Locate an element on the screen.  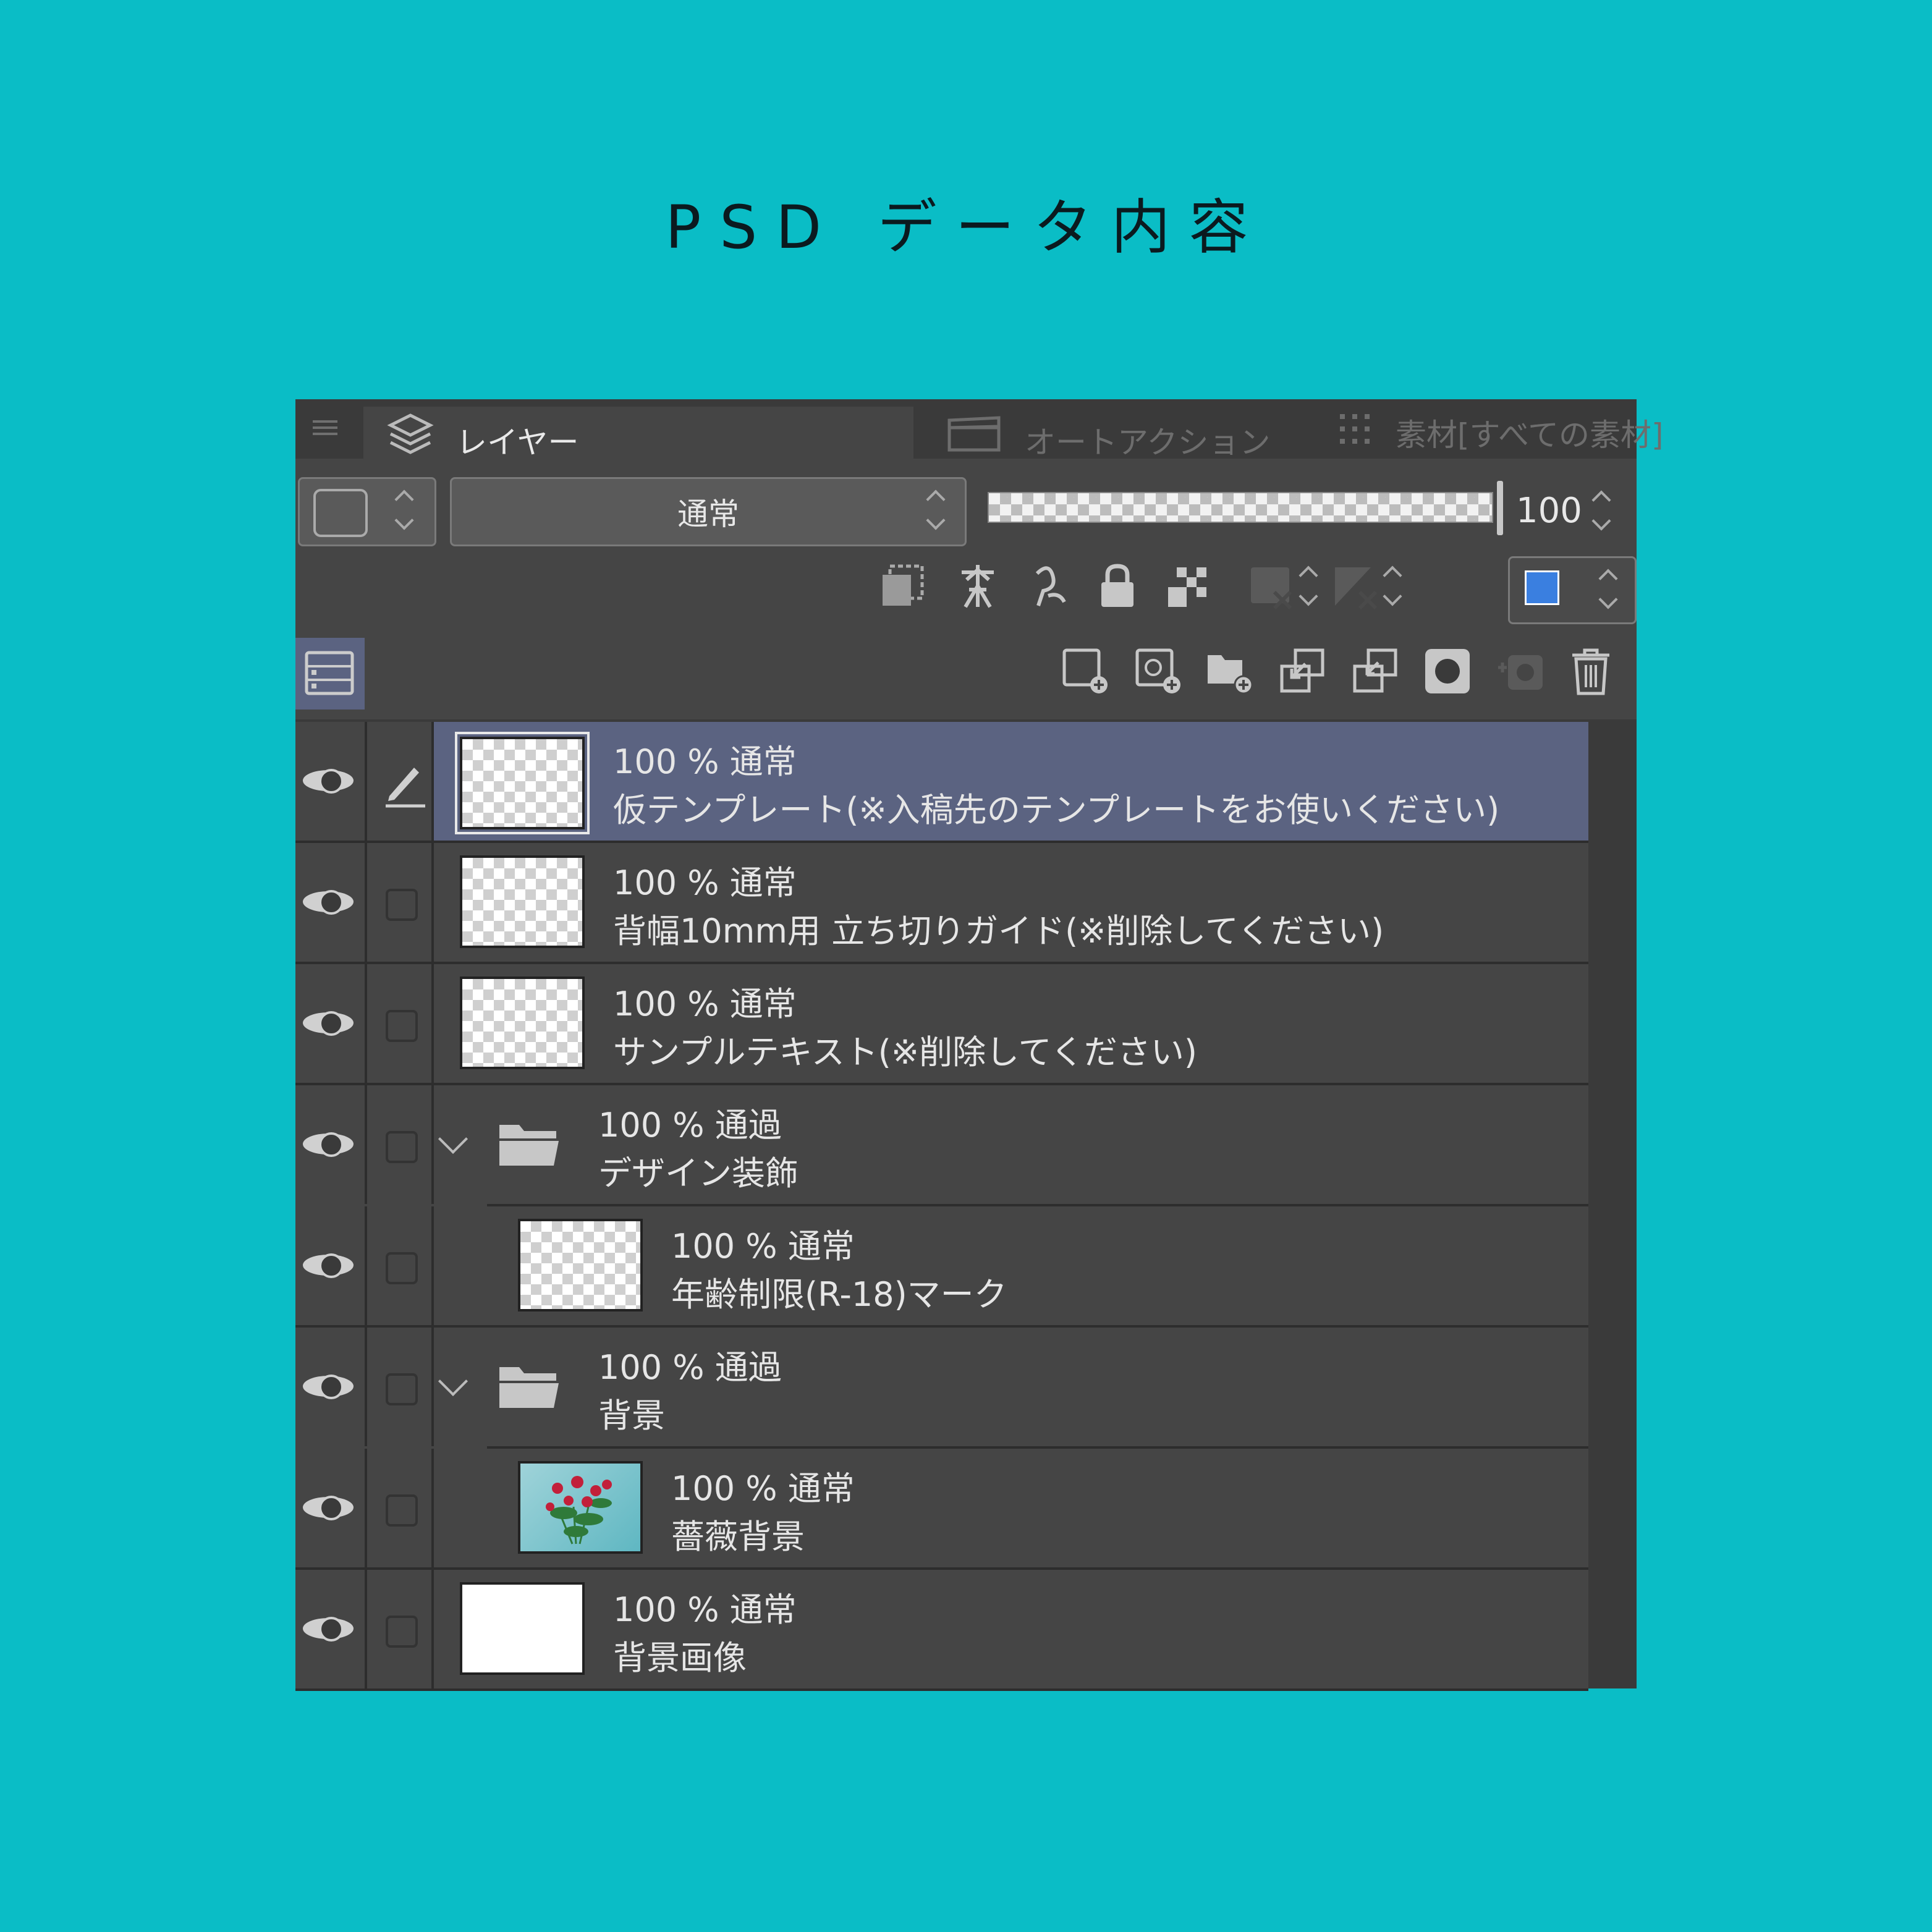
rose-image is located at coordinates (579, 1510).